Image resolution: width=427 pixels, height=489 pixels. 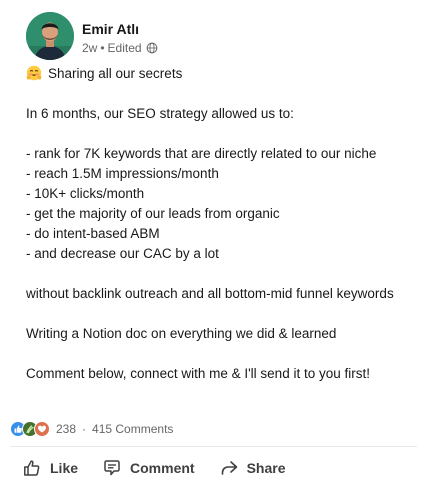 What do you see at coordinates (162, 468) in the screenshot?
I see `comment-label: Comment` at bounding box center [162, 468].